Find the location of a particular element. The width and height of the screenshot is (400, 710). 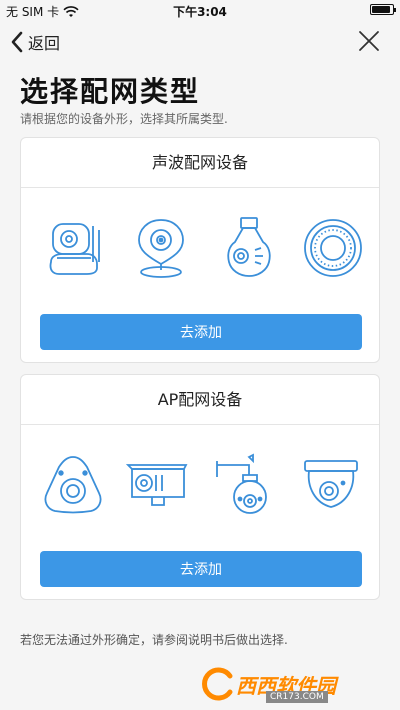

round-camera-icon is located at coordinates (333, 248).